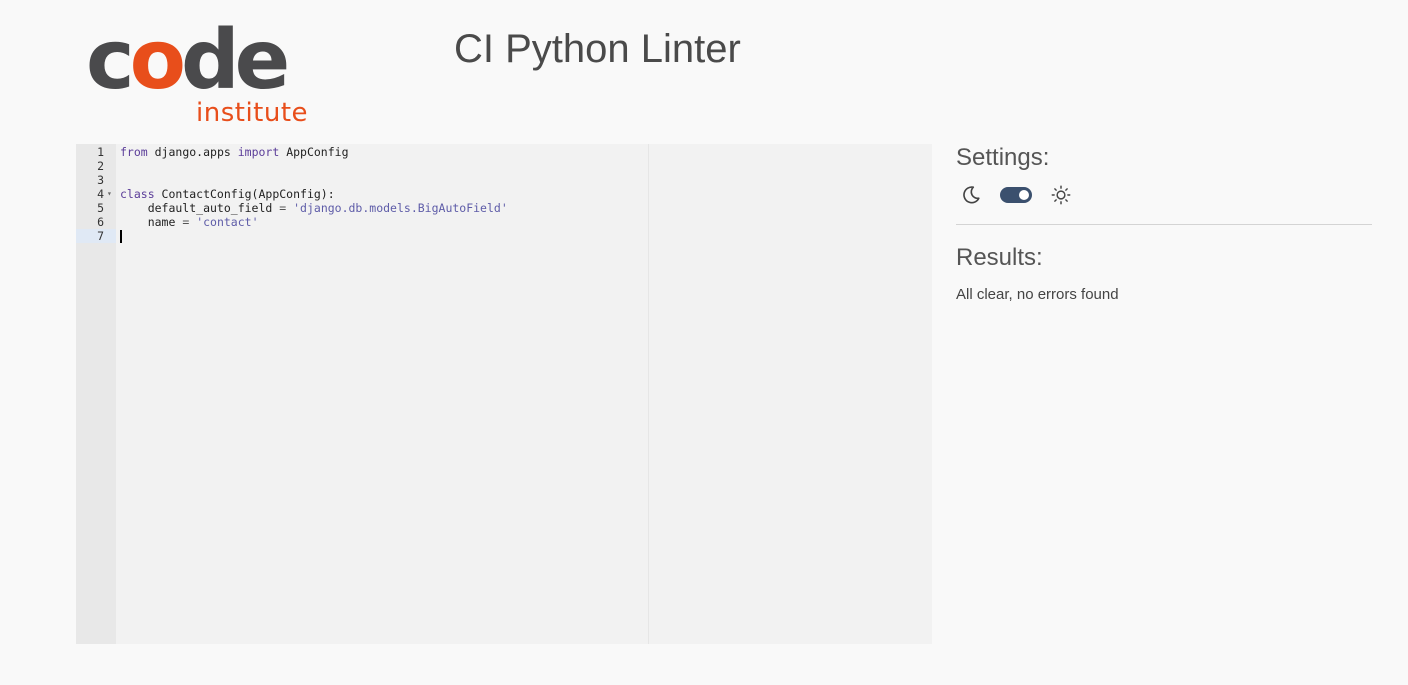  Describe the element at coordinates (314, 152) in the screenshot. I see `code-token: AppConfig` at that location.